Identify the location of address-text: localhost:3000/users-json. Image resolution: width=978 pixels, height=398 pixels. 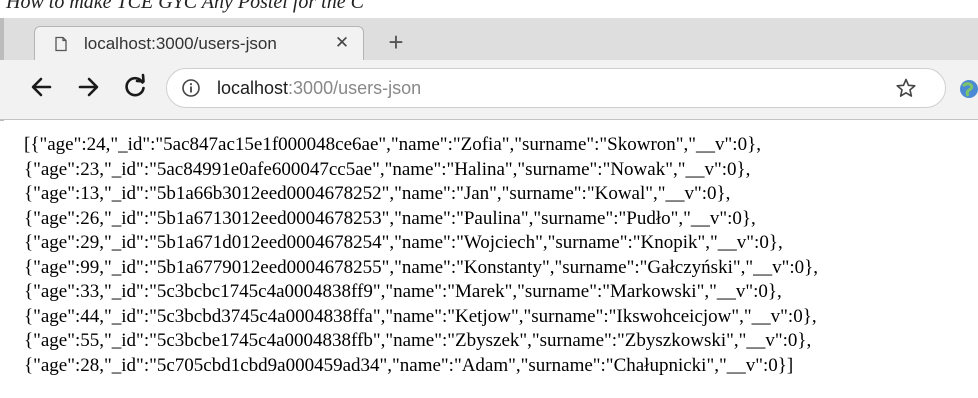
(319, 88).